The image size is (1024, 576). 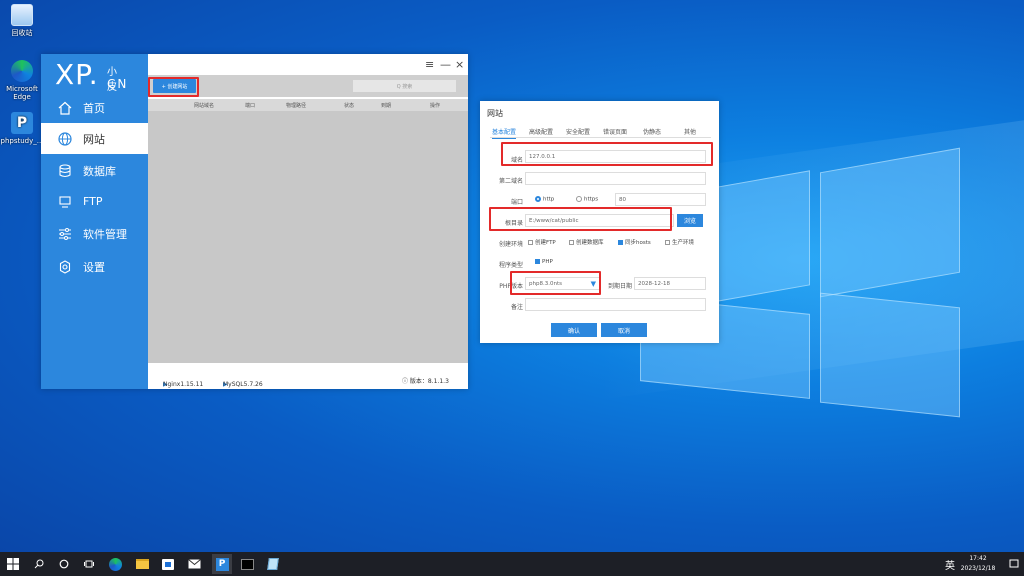 I want to click on globe-icon, so click(x=65, y=139).